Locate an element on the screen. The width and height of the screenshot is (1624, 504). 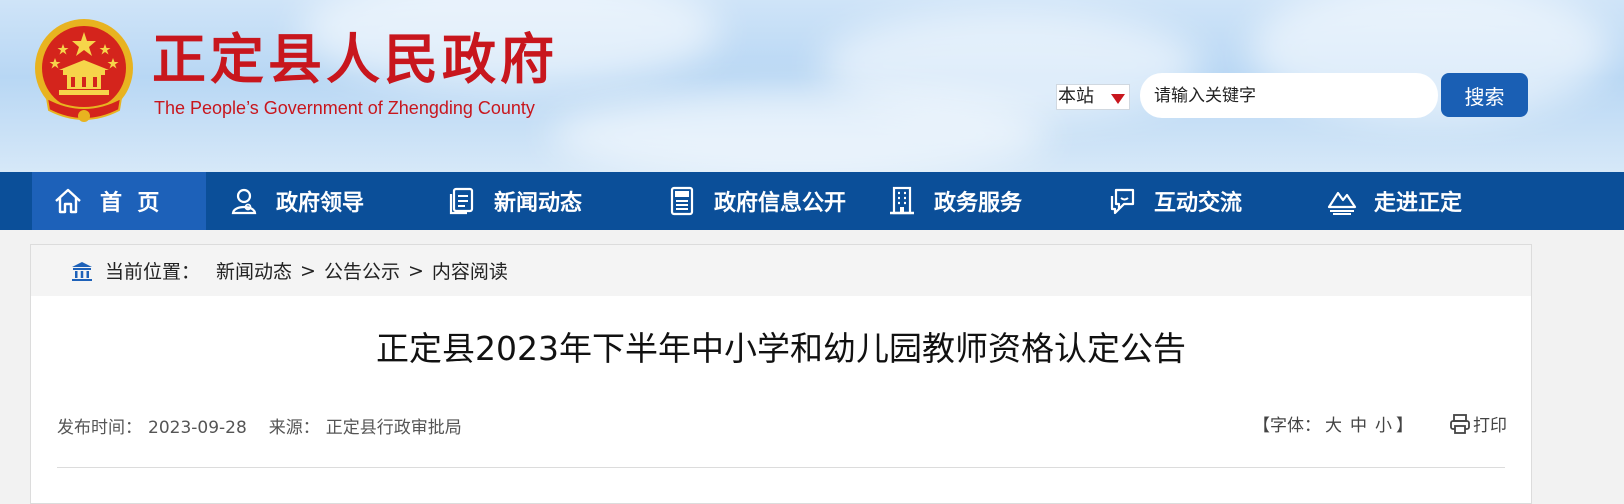
breadcrumb-link-notices: 公告公示 is located at coordinates (362, 270).